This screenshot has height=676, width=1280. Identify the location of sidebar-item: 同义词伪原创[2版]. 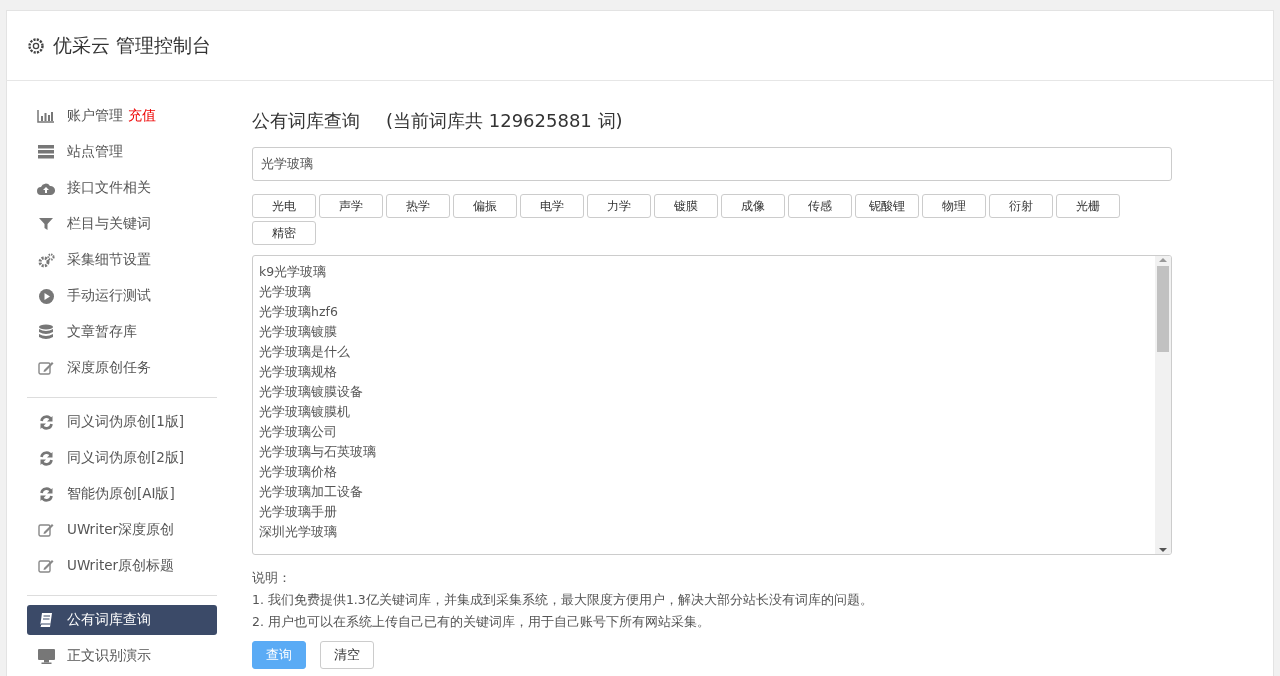
(122, 458).